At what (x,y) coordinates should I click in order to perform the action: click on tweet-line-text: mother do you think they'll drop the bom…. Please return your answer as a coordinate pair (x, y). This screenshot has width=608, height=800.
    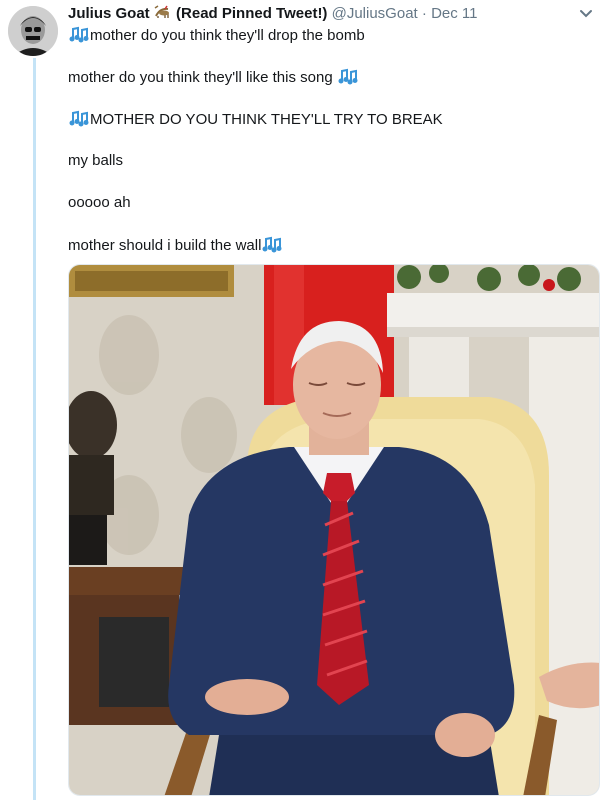
    Looking at the image, I should click on (227, 35).